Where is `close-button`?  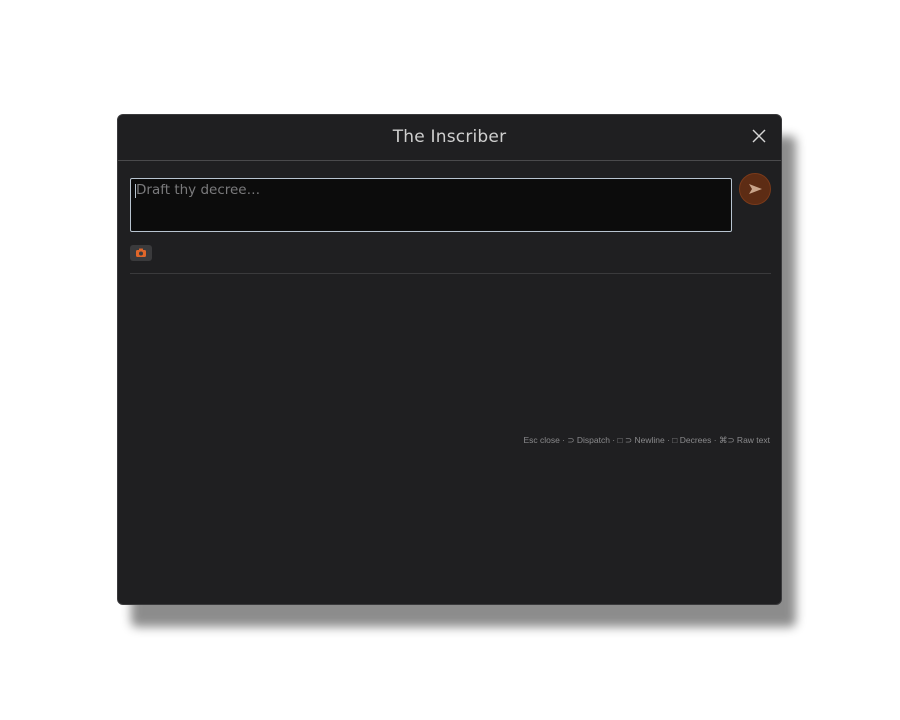
close-button is located at coordinates (759, 136).